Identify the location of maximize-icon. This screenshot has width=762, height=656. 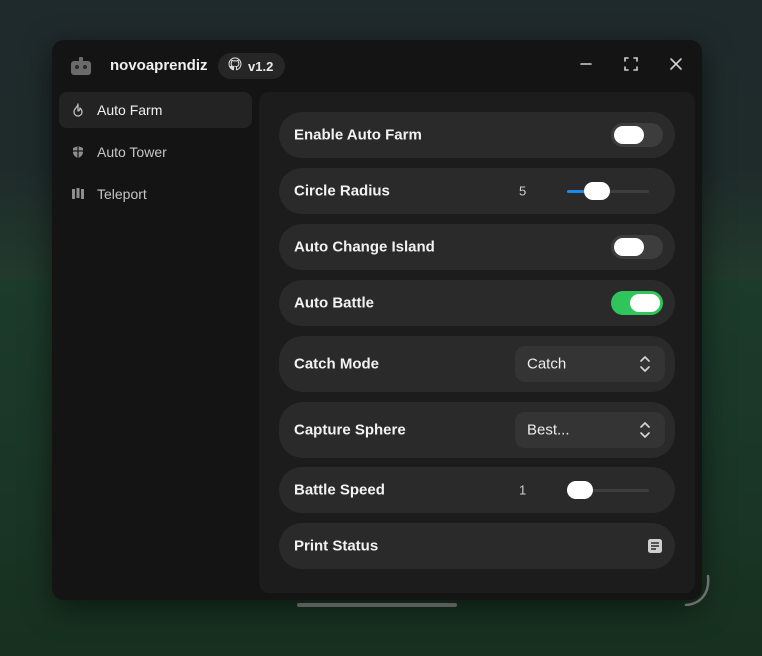
(631, 66).